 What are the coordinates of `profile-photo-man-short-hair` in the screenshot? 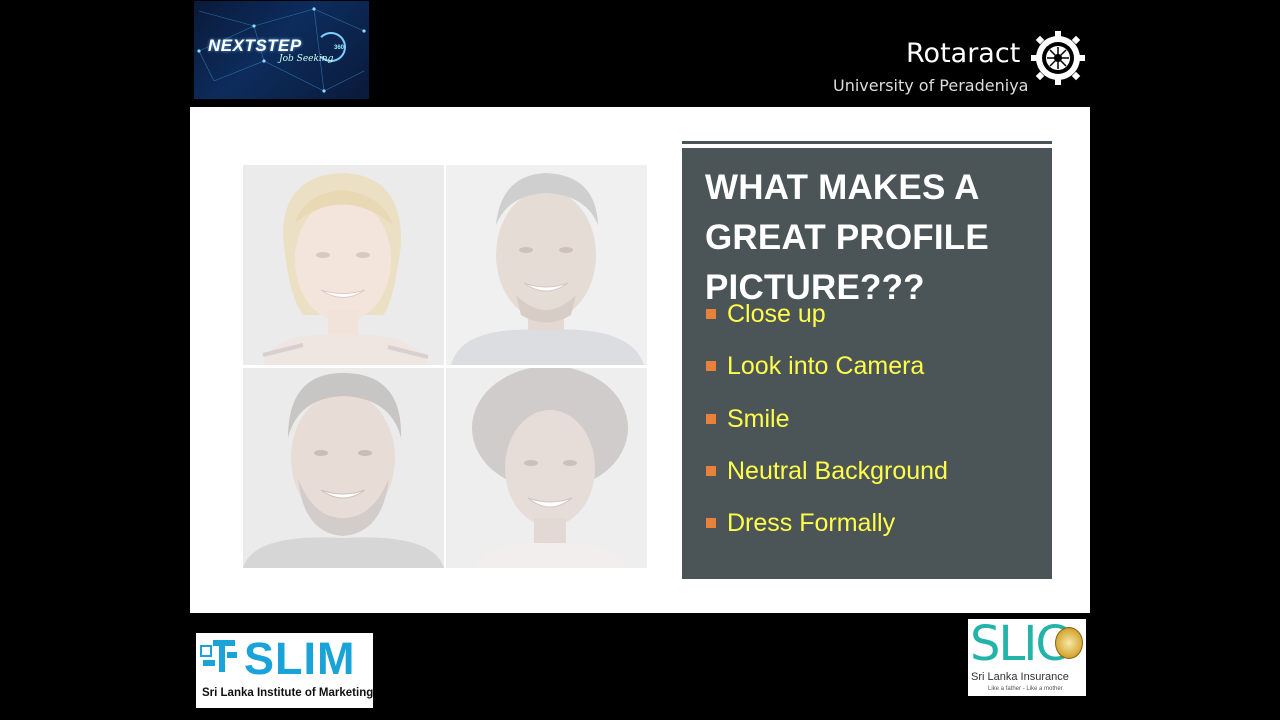 It's located at (546, 265).